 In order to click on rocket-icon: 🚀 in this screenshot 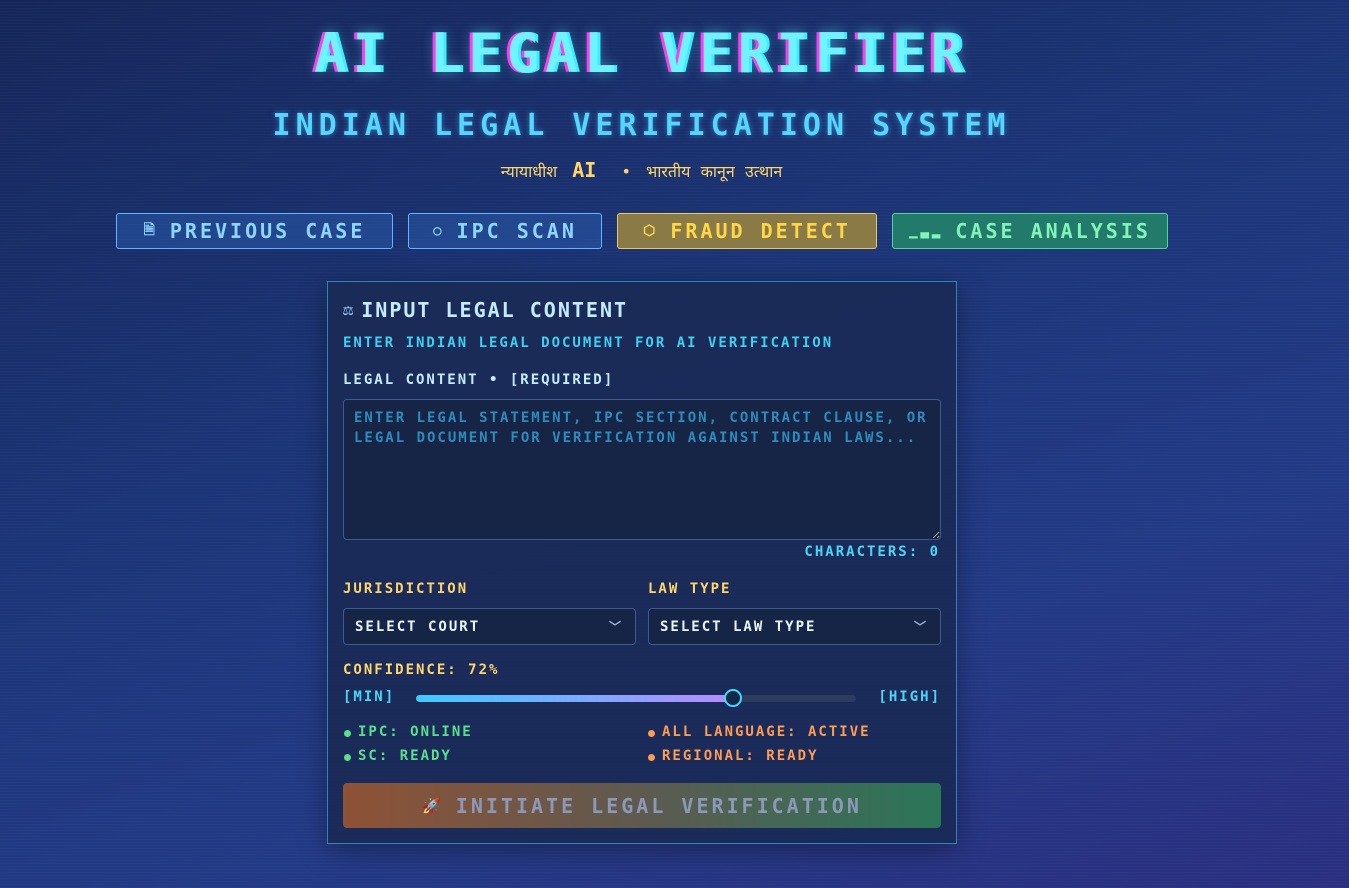, I will do `click(433, 805)`.